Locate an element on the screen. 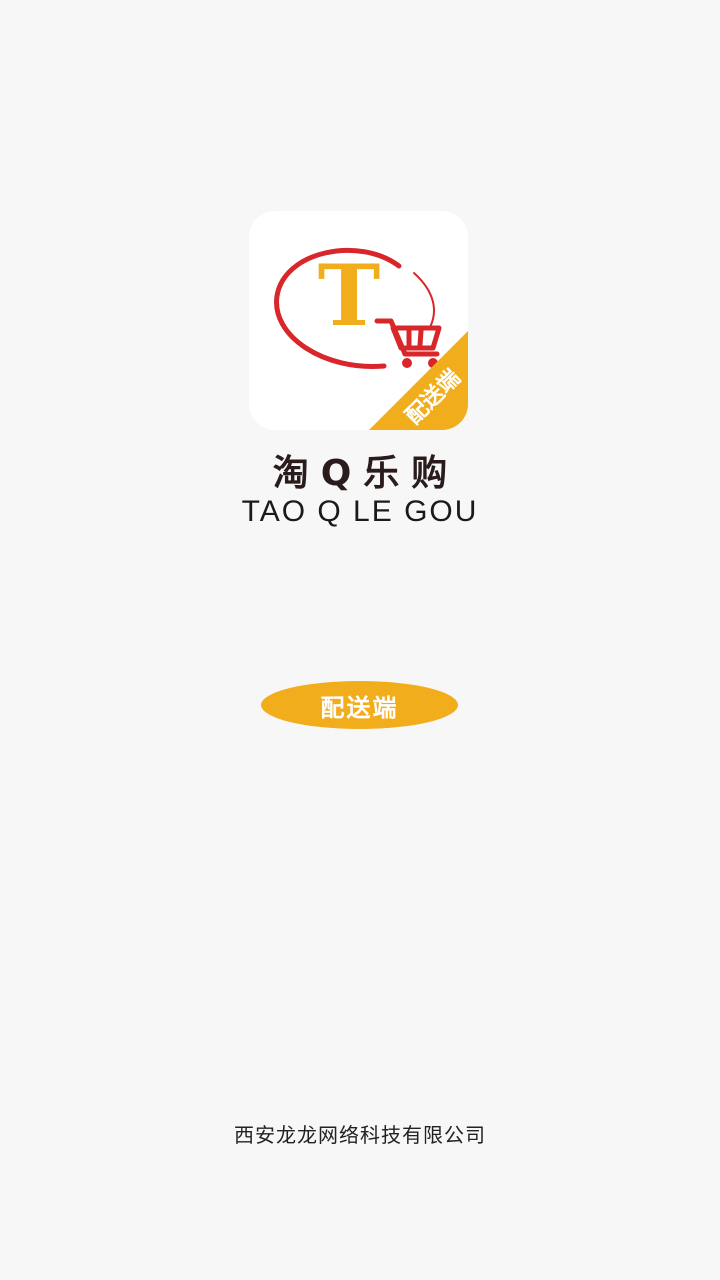  cart-icon is located at coordinates (408, 337).